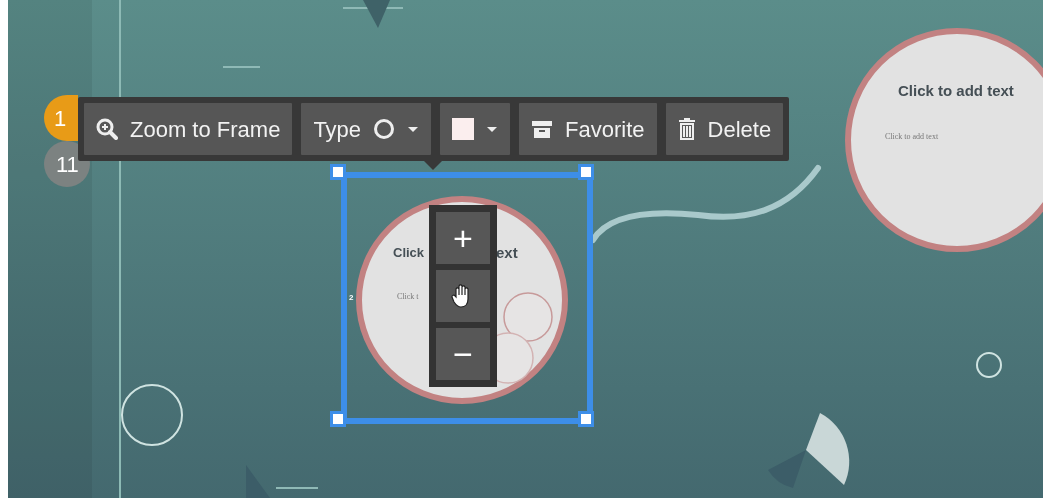 The width and height of the screenshot is (1043, 498). Describe the element at coordinates (409, 253) in the screenshot. I see `frame-title: Click` at that location.